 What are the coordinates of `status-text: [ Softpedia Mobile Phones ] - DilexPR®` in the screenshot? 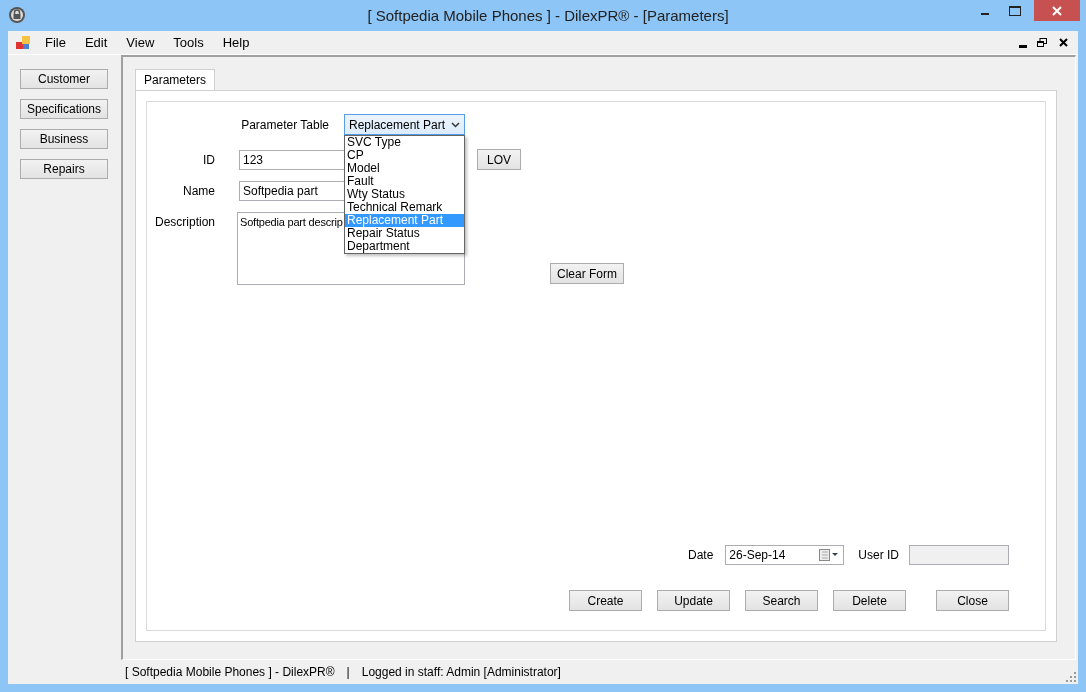 It's located at (230, 672).